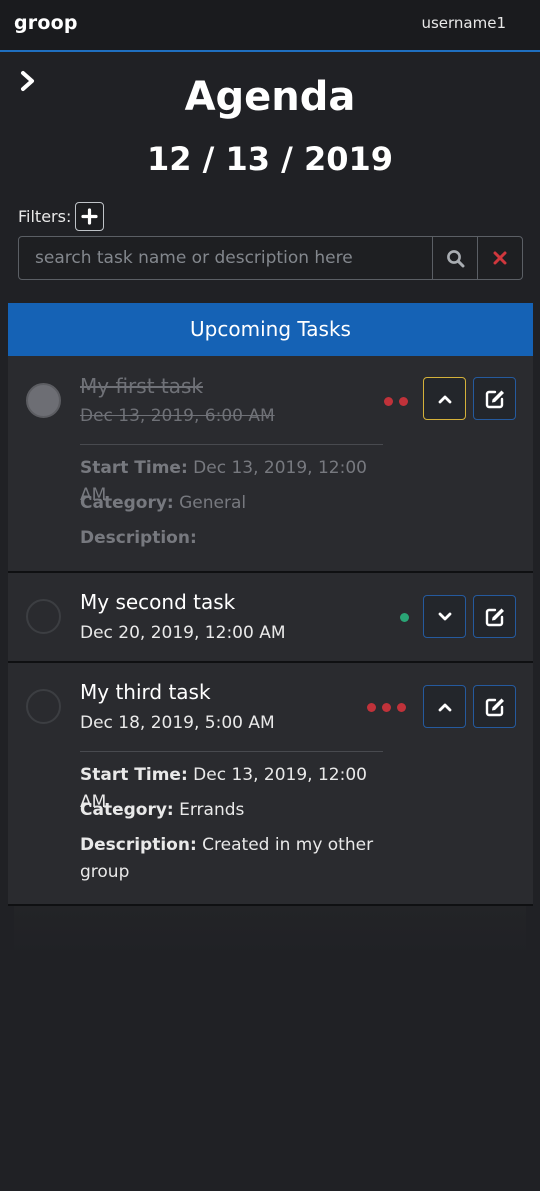 Image resolution: width=540 pixels, height=1191 pixels. I want to click on upcoming-tasks-header: Upcoming Tasks, so click(270, 329).